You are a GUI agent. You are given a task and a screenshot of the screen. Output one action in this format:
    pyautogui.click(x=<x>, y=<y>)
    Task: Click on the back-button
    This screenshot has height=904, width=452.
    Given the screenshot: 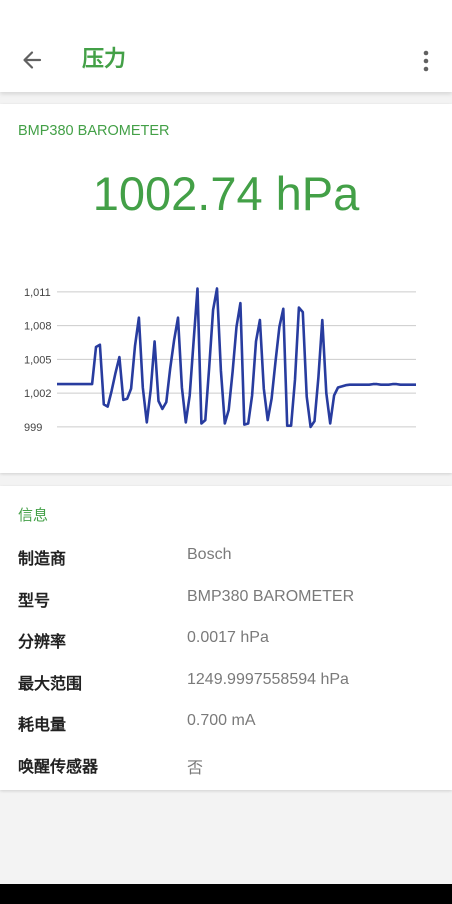 What is the action you would take?
    pyautogui.click(x=32, y=60)
    